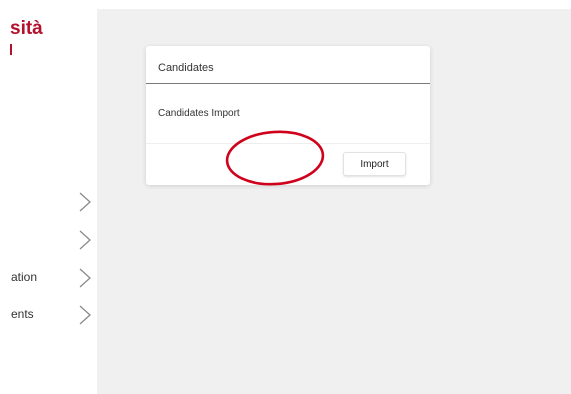  I want to click on brand-logo-text: sità, so click(26, 28).